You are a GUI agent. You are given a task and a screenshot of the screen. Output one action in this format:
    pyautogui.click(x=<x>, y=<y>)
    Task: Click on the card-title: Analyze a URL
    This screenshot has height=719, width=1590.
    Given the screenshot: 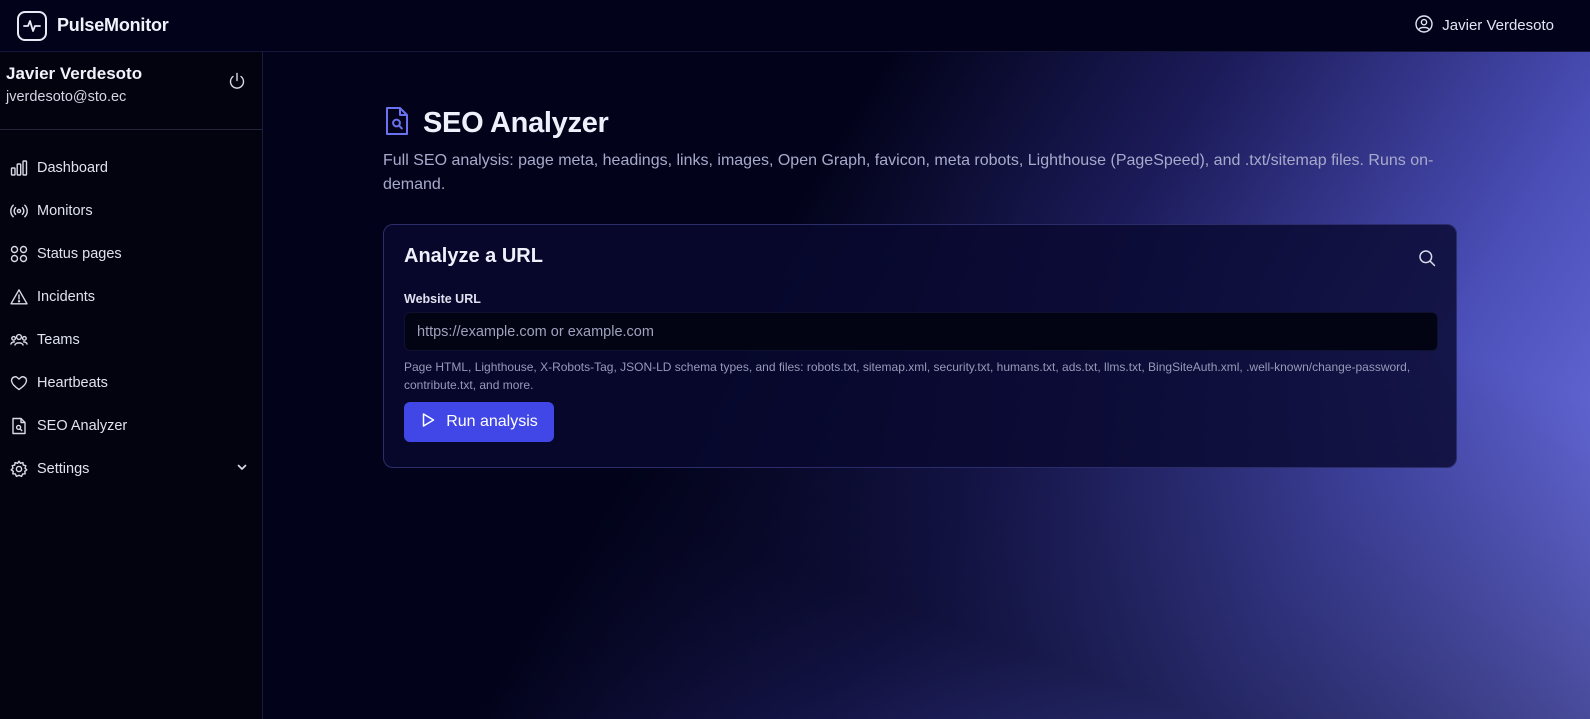 What is the action you would take?
    pyautogui.click(x=473, y=256)
    